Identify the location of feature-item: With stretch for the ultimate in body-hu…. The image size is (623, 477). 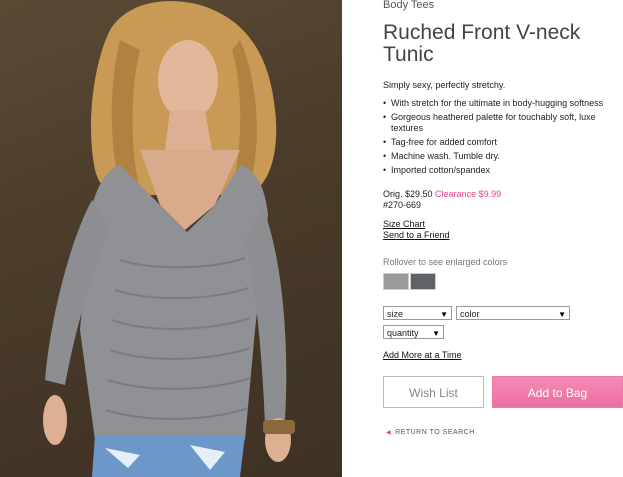
(503, 103).